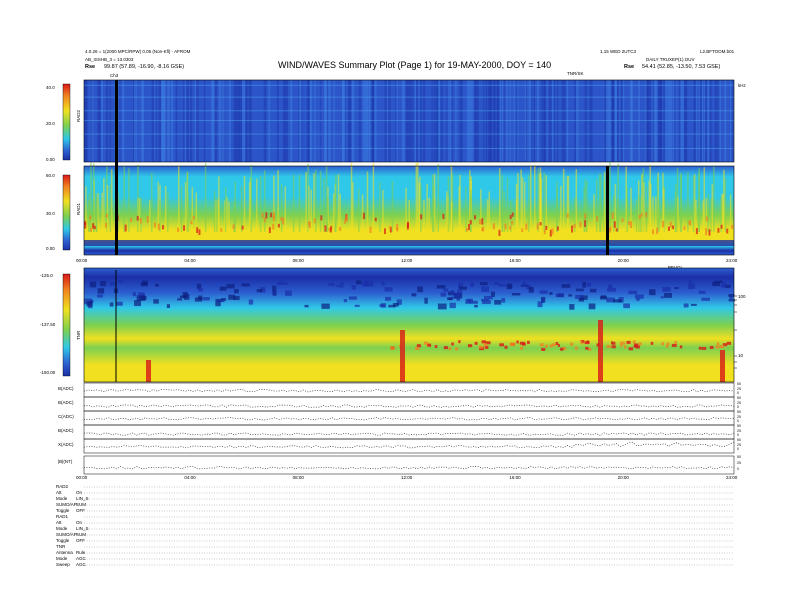 The height and width of the screenshot is (612, 792). I want to click on stack-trace, so click(409, 406).